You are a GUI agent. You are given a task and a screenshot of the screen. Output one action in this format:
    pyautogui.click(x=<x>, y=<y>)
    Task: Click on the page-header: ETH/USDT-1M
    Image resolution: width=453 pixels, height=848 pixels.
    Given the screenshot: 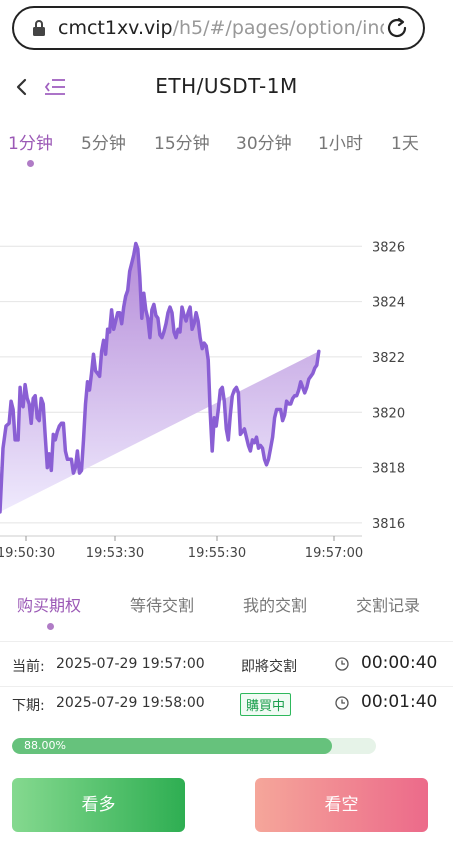 What is the action you would take?
    pyautogui.click(x=226, y=87)
    